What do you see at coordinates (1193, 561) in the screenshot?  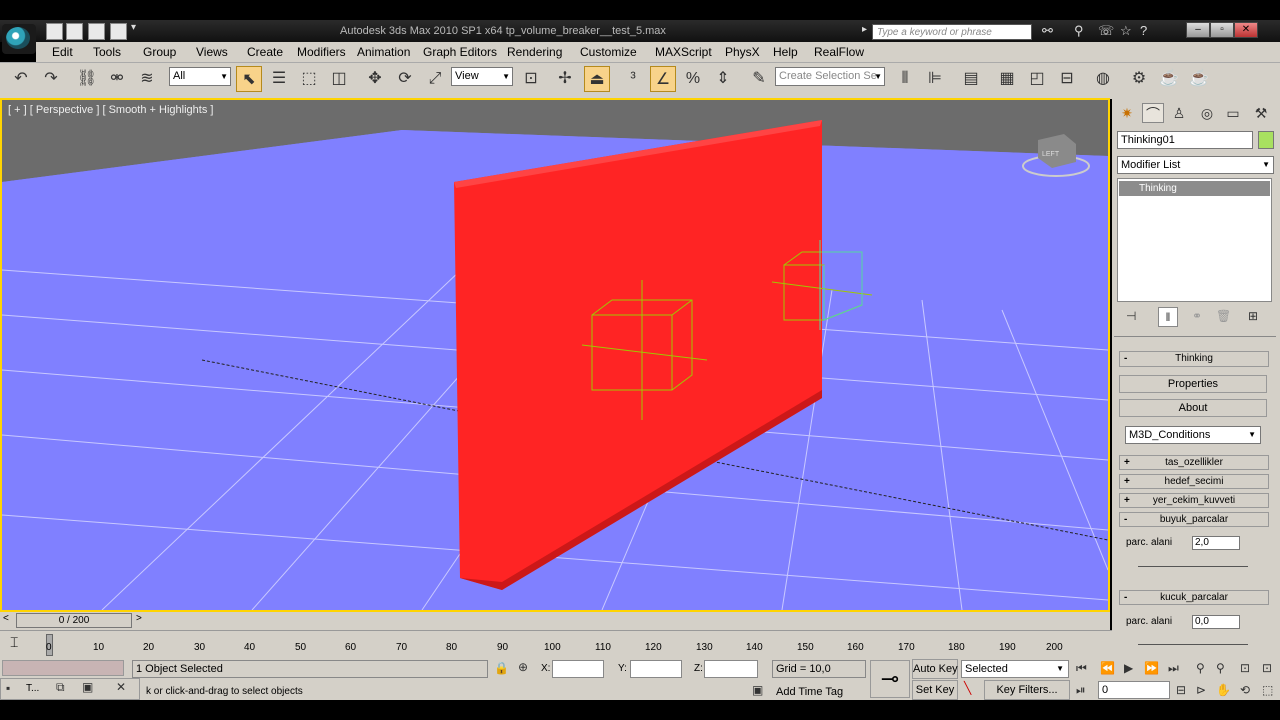 I see `buyuk-parc-alani-slider` at bounding box center [1193, 561].